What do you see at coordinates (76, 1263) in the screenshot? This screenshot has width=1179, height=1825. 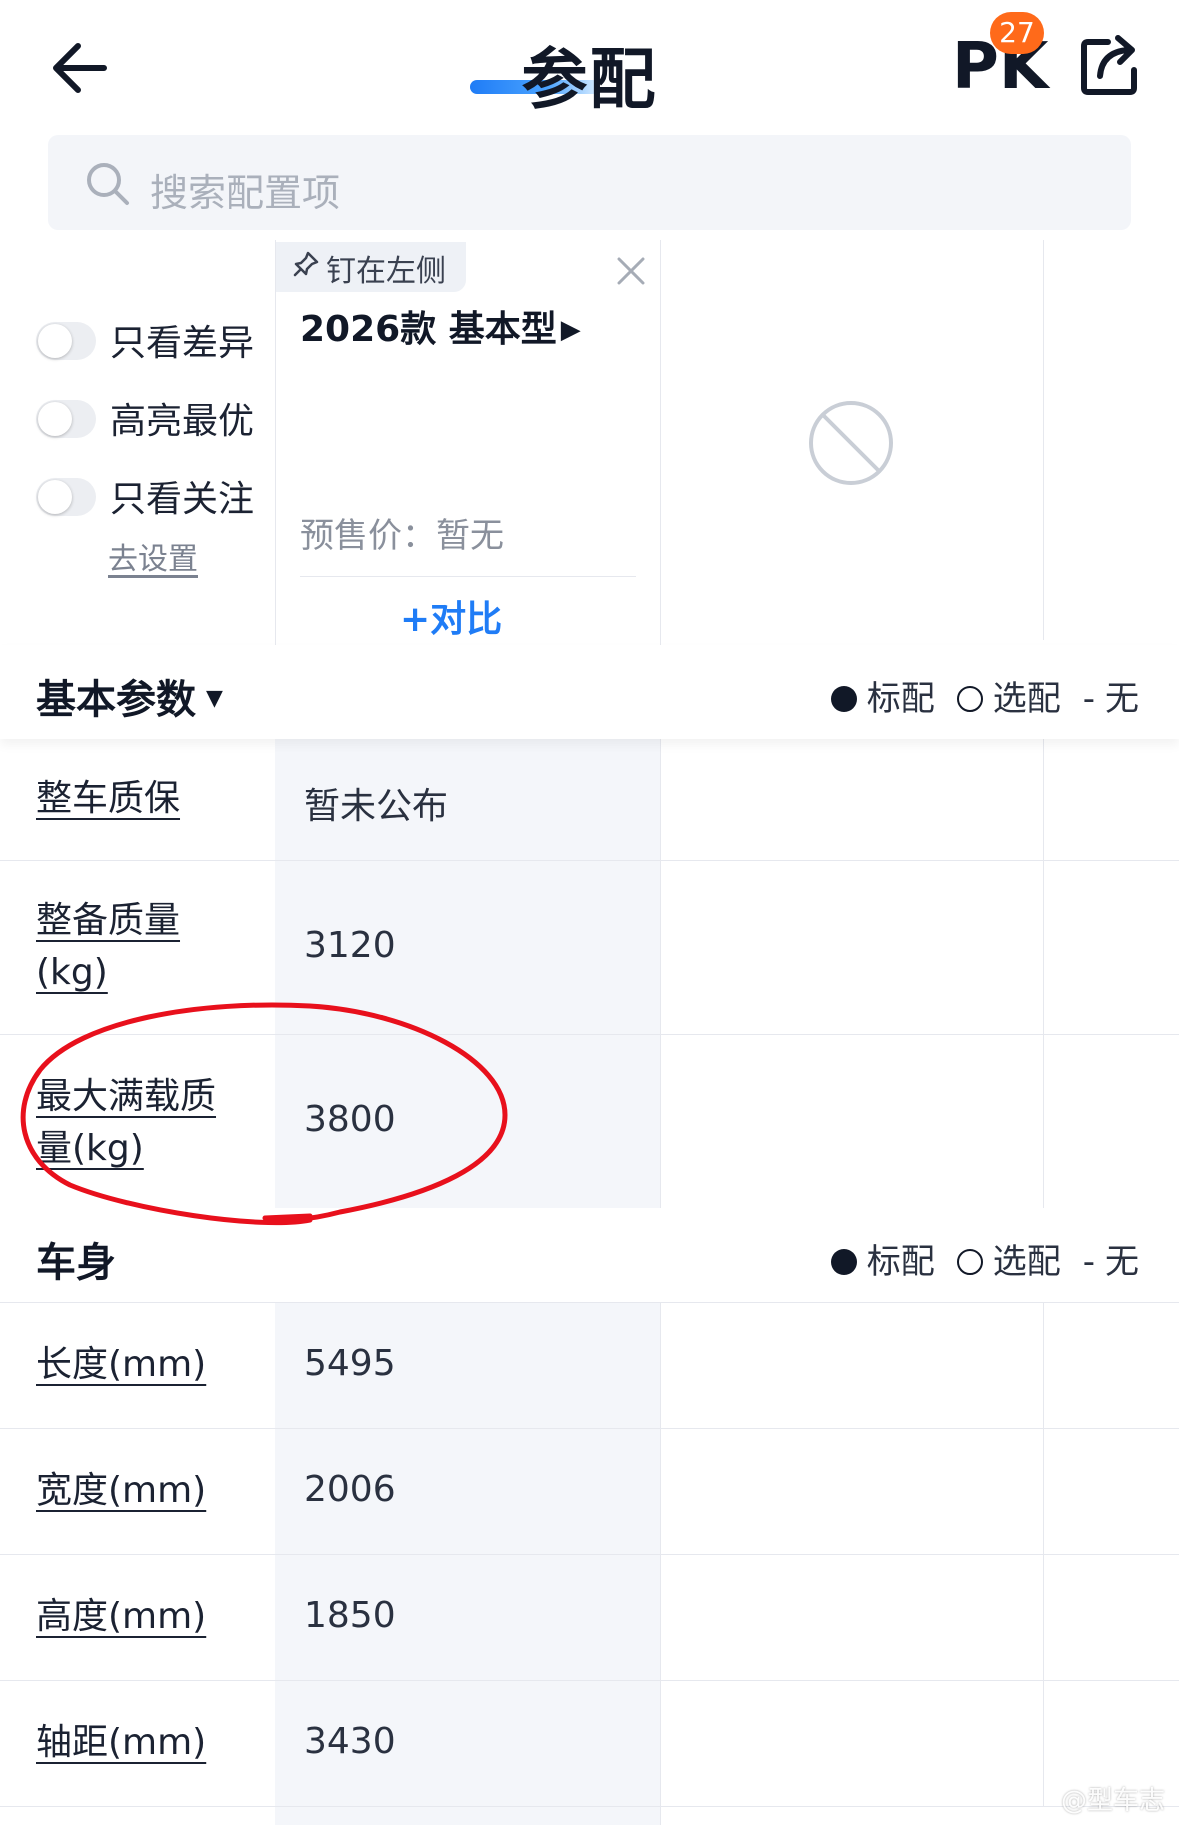 I see `section-title: 车身` at bounding box center [76, 1263].